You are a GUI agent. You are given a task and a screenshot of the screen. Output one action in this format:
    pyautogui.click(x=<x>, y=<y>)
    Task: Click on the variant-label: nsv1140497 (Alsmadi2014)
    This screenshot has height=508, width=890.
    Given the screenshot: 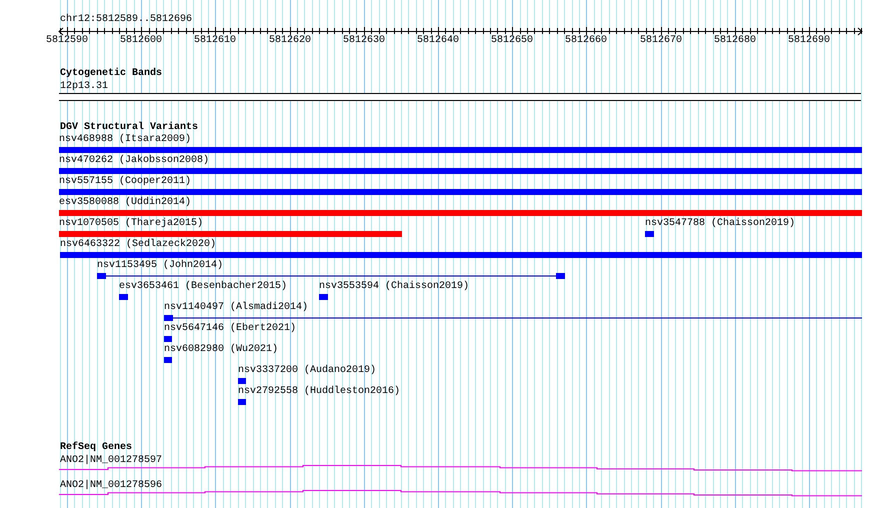 What is the action you would take?
    pyautogui.click(x=236, y=307)
    